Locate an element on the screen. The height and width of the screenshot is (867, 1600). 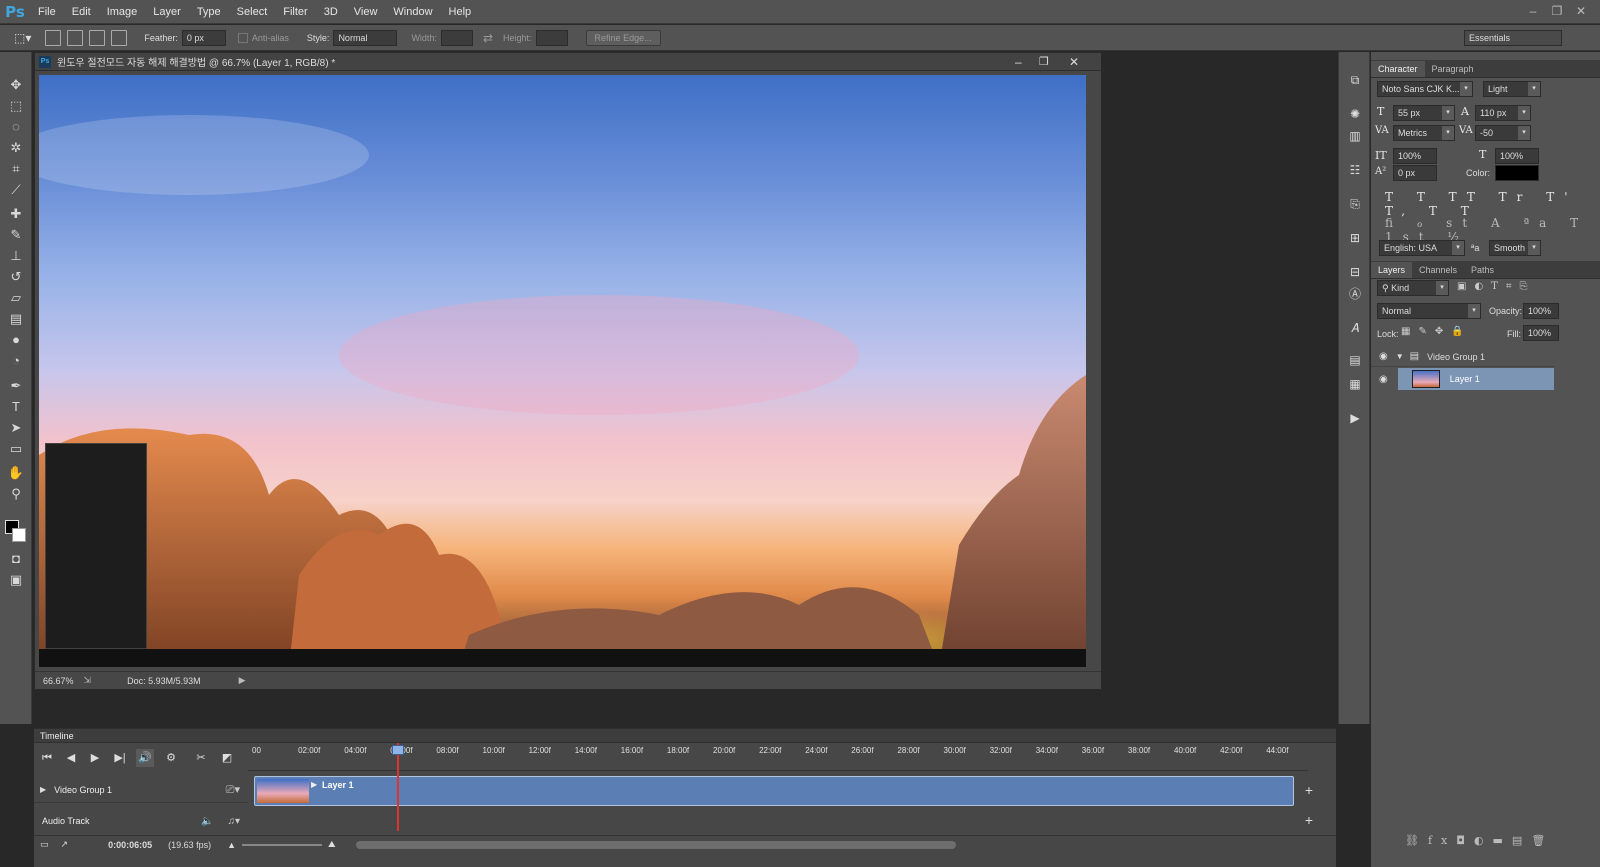
previous-frame-icon: ◀ is located at coordinates (71, 758).